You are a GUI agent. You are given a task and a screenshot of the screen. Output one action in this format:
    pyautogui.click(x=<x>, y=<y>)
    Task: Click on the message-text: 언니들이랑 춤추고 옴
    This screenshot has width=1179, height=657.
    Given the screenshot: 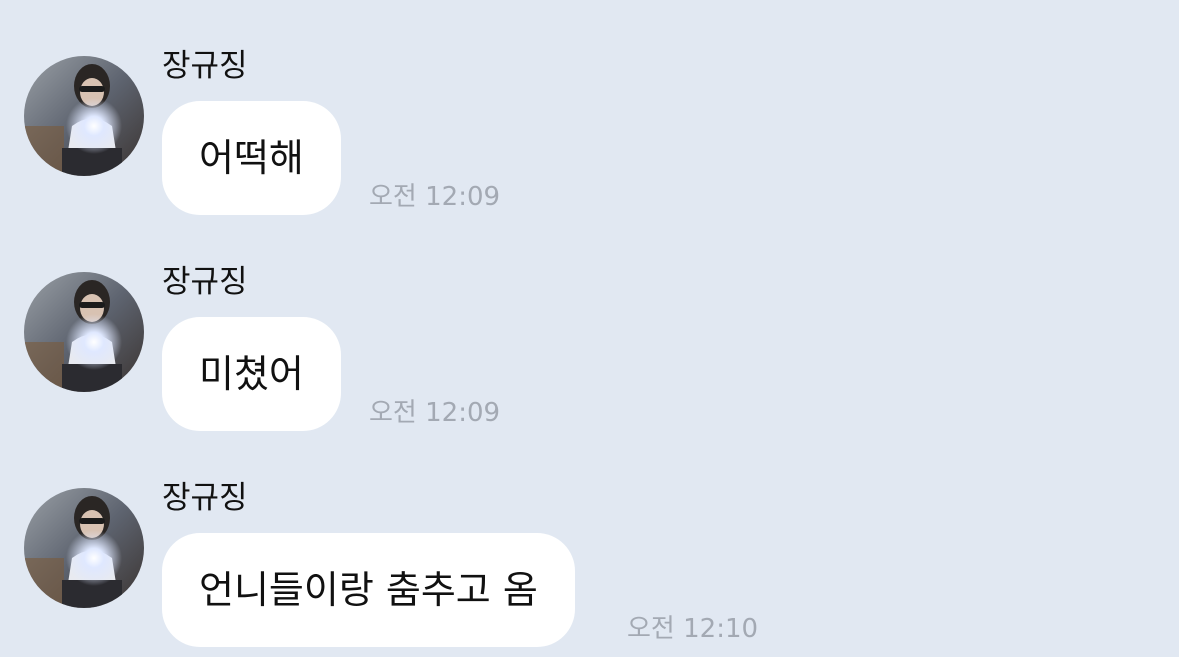 What is the action you would take?
    pyautogui.click(x=368, y=590)
    